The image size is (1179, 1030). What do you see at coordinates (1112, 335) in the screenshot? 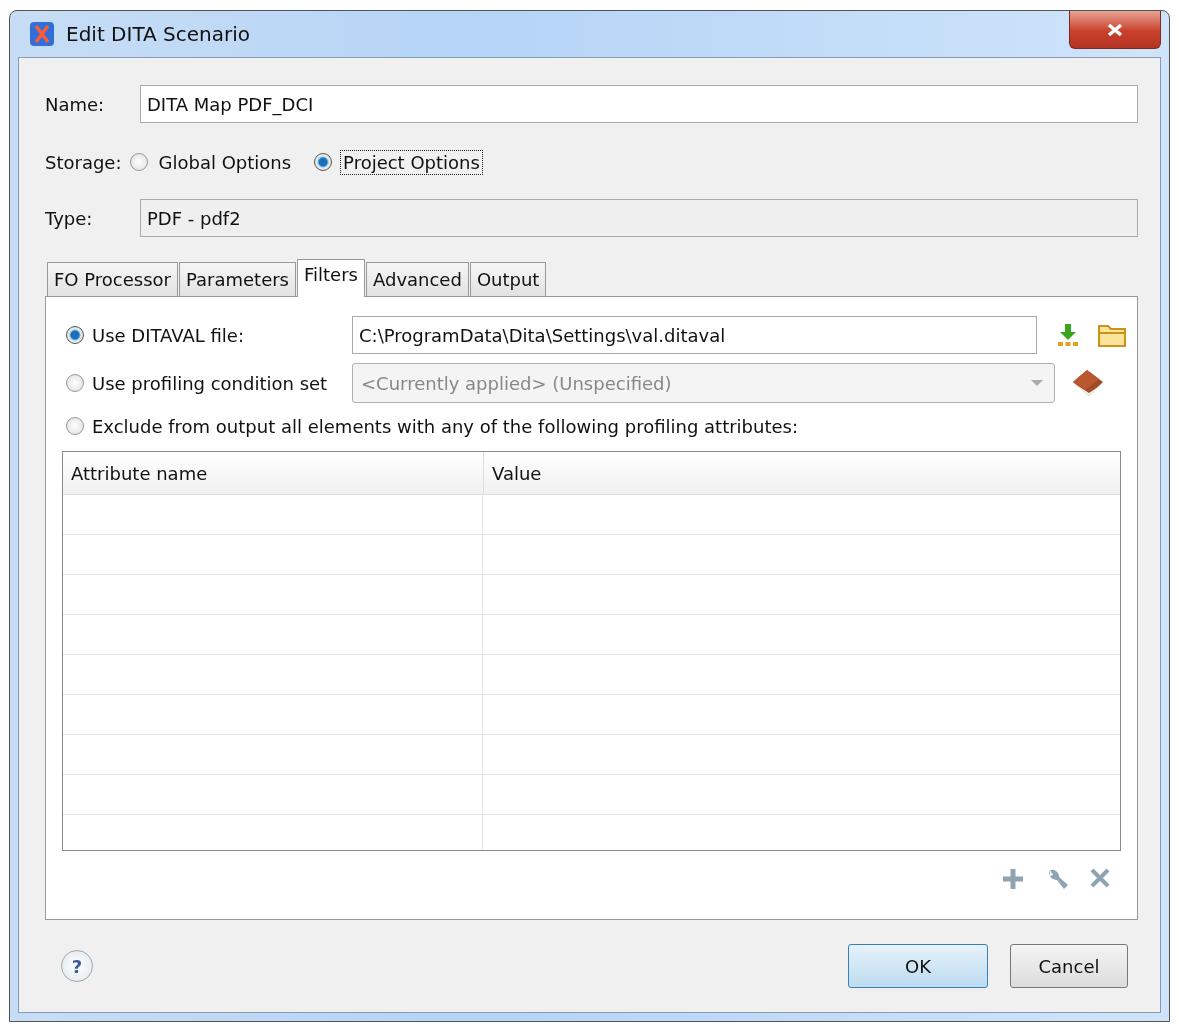
I see `folder-icon` at bounding box center [1112, 335].